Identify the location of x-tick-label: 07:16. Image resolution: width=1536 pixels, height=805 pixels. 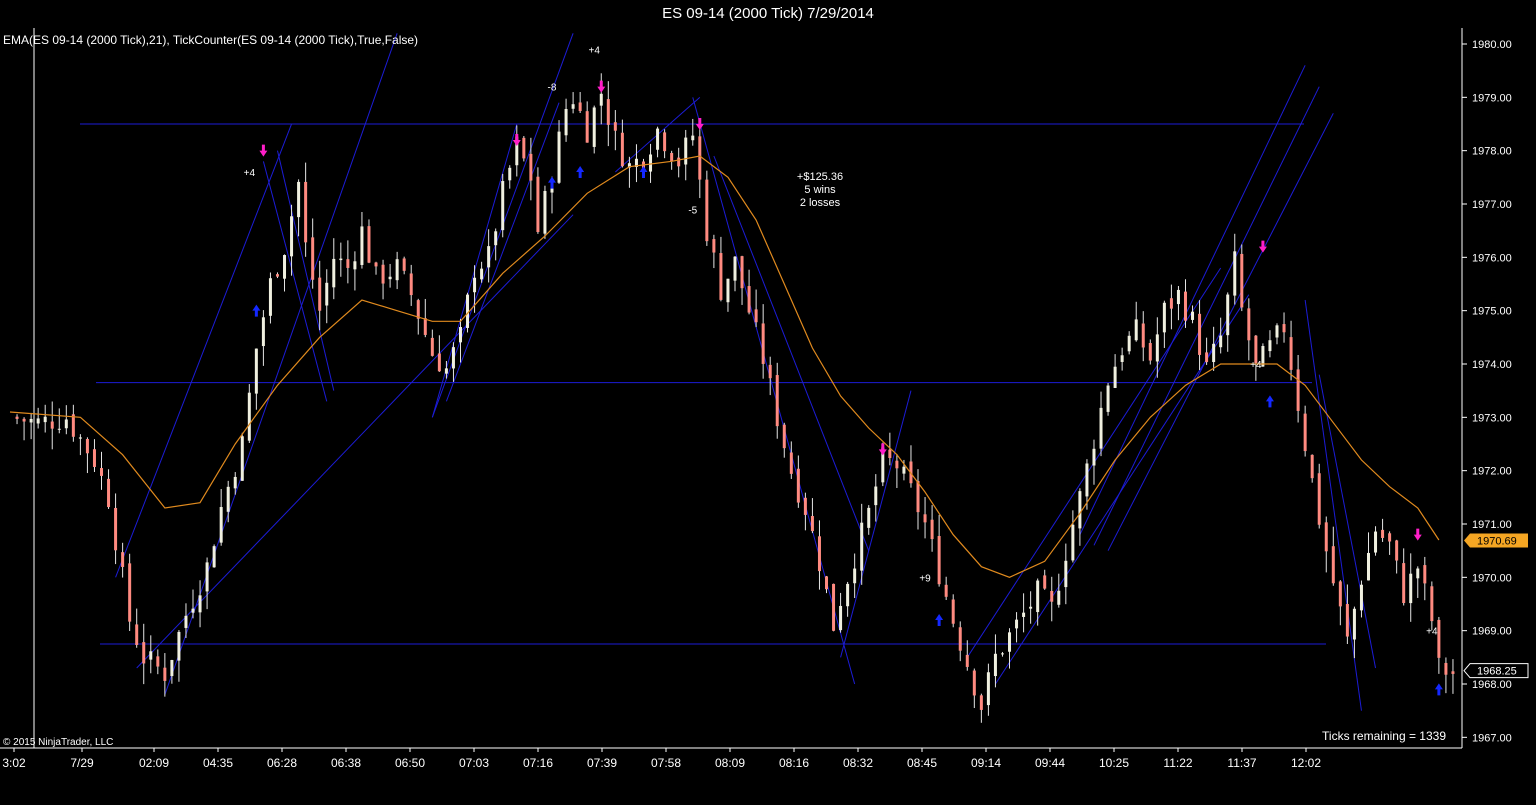
(538, 763).